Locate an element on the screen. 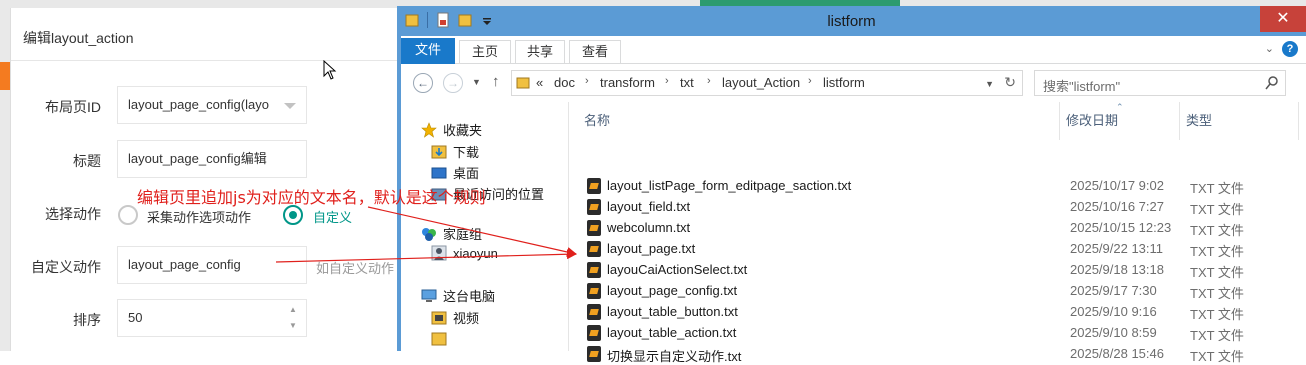 This screenshot has width=1306, height=365. quick-access-toolbar is located at coordinates (449, 20).